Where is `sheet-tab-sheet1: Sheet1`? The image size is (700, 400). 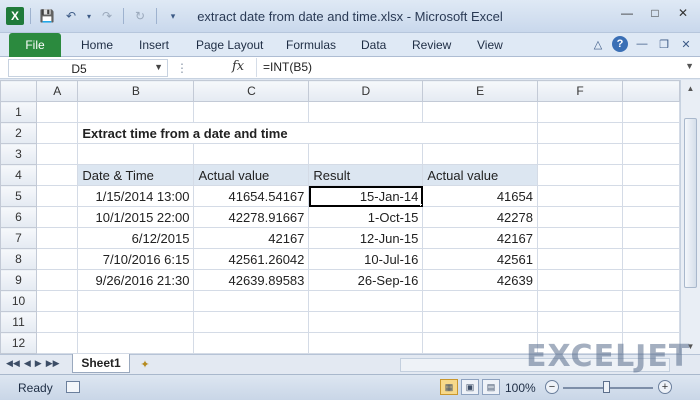 sheet-tab-sheet1: Sheet1 is located at coordinates (101, 363).